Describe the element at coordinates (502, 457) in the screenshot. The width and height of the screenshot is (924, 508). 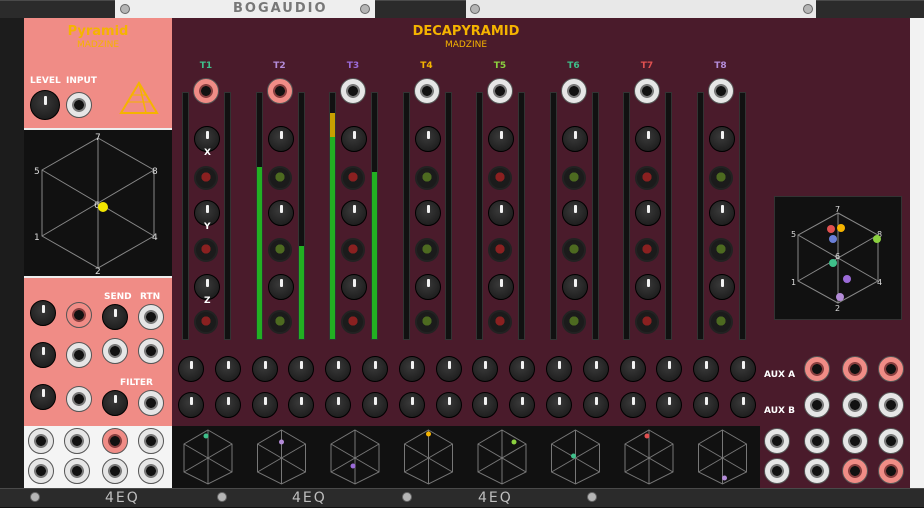
I see `mini-pyramid-t5` at that location.